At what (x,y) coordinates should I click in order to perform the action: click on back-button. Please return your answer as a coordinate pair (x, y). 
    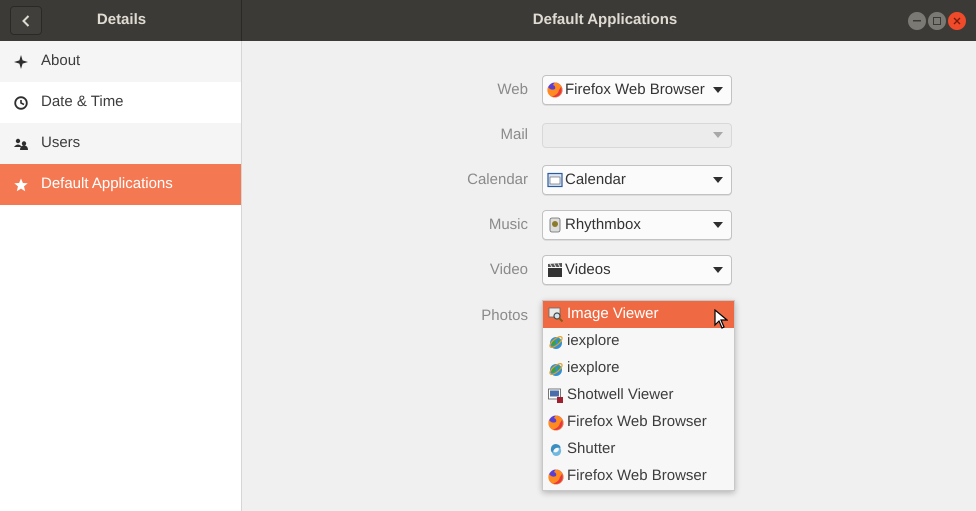
    Looking at the image, I should click on (26, 20).